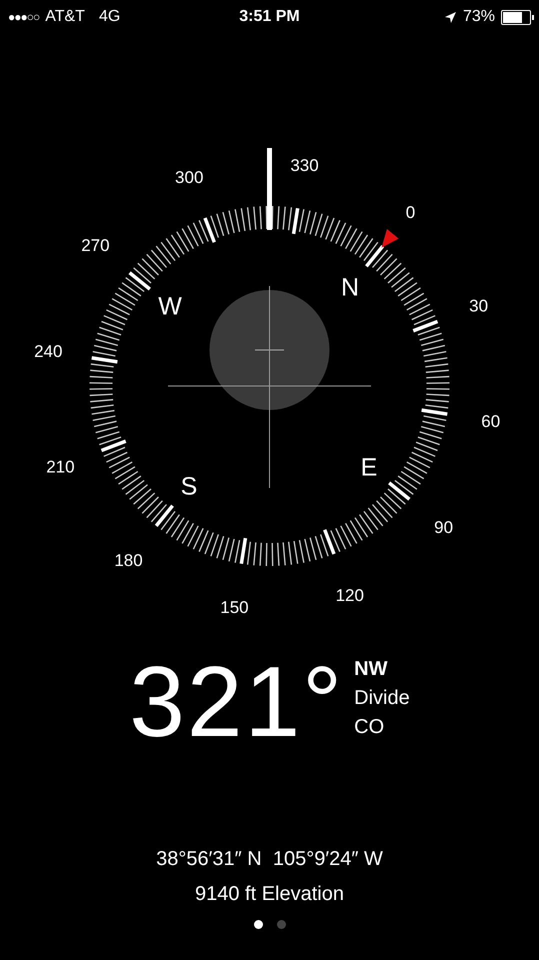 The image size is (539, 960). Describe the element at coordinates (236, 702) in the screenshot. I see `heading-reading: 321°` at that location.